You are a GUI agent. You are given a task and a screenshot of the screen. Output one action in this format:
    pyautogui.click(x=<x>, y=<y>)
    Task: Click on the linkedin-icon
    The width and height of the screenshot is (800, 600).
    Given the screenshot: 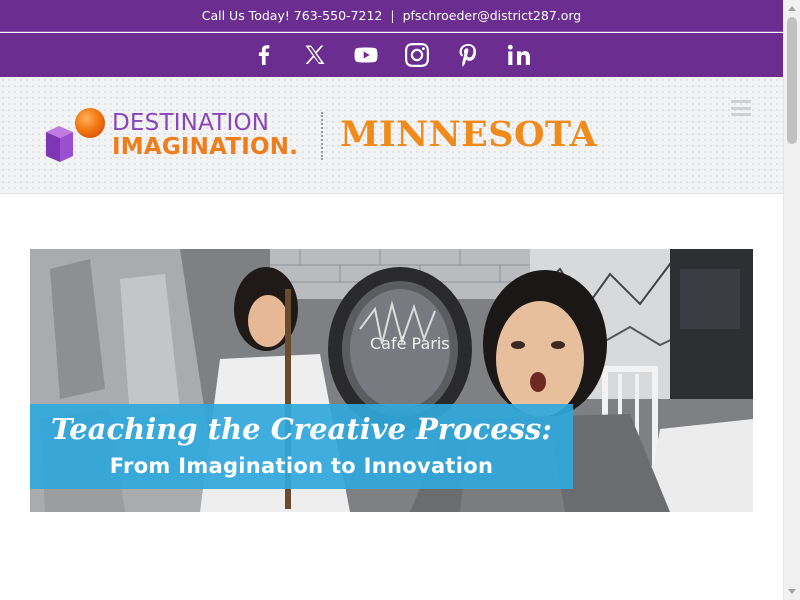 What is the action you would take?
    pyautogui.click(x=518, y=54)
    